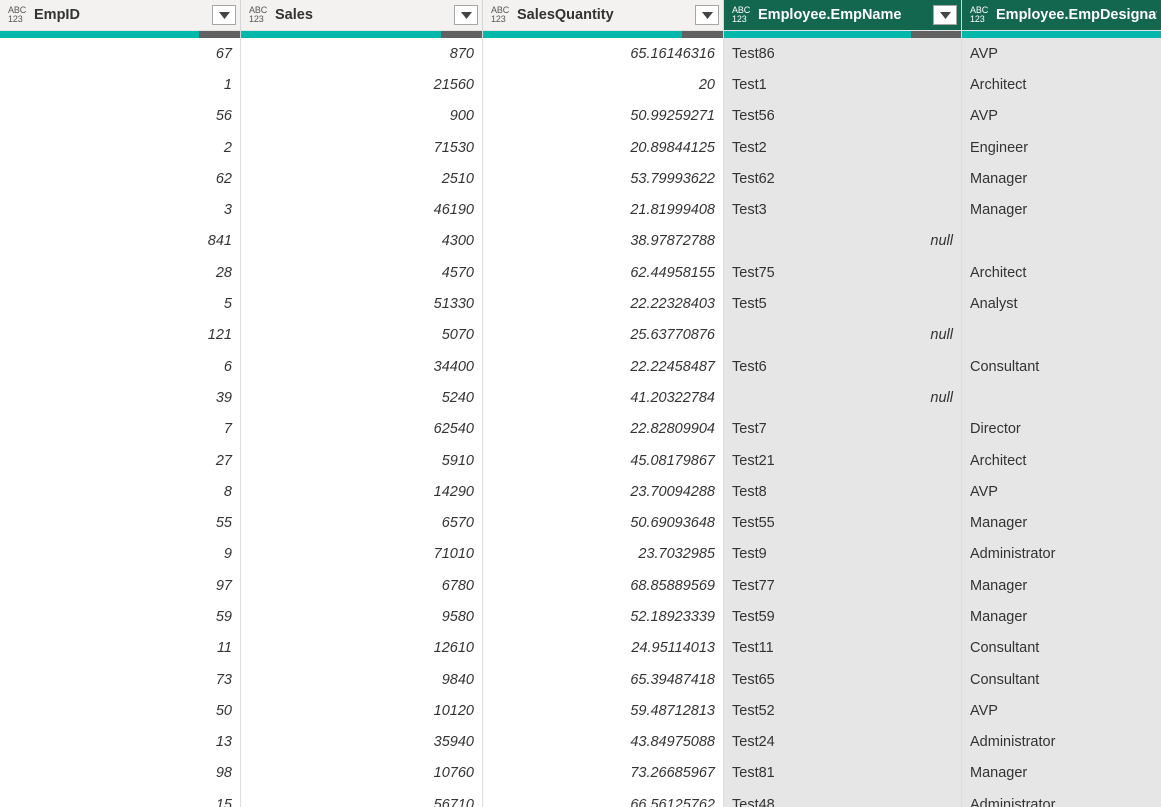  I want to click on column-filter-dropdown-sales, so click(466, 15).